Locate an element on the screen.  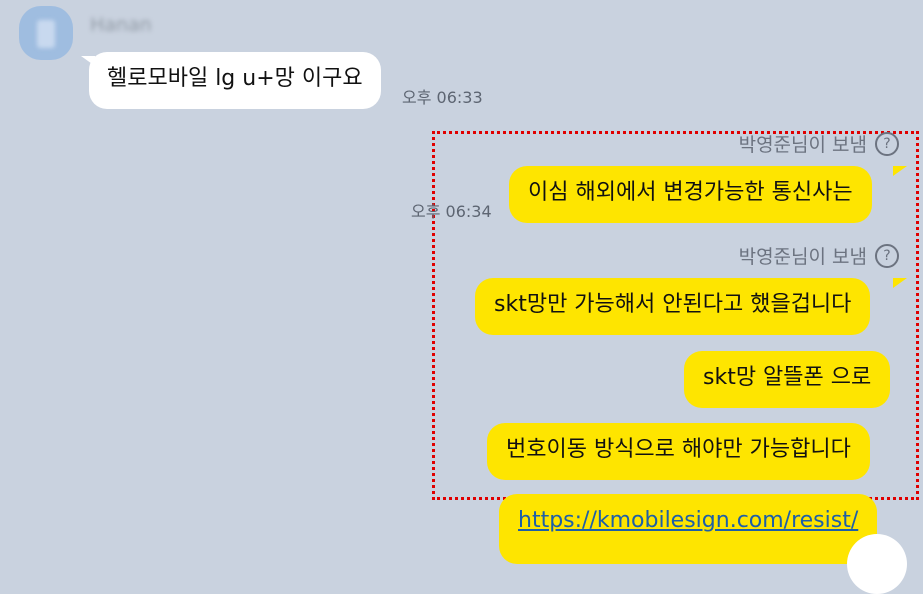
outgoing-link-bubble: https://kmobilesign.com/resist/ is located at coordinates (688, 529).